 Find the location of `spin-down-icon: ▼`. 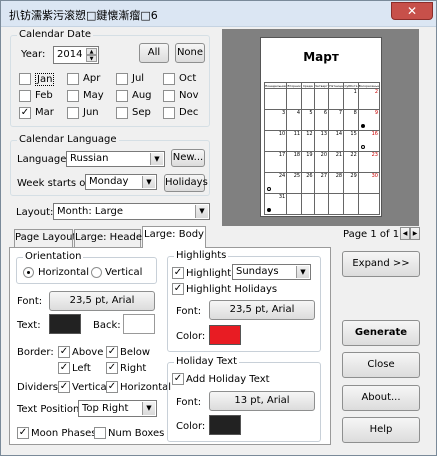

spin-down-icon: ▼ is located at coordinates (91, 58).